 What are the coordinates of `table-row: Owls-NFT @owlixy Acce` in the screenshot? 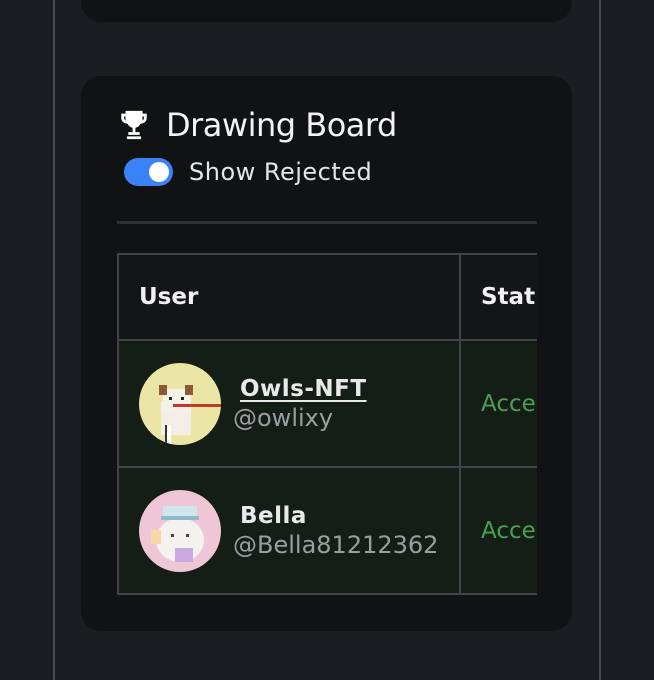 It's located at (327, 403).